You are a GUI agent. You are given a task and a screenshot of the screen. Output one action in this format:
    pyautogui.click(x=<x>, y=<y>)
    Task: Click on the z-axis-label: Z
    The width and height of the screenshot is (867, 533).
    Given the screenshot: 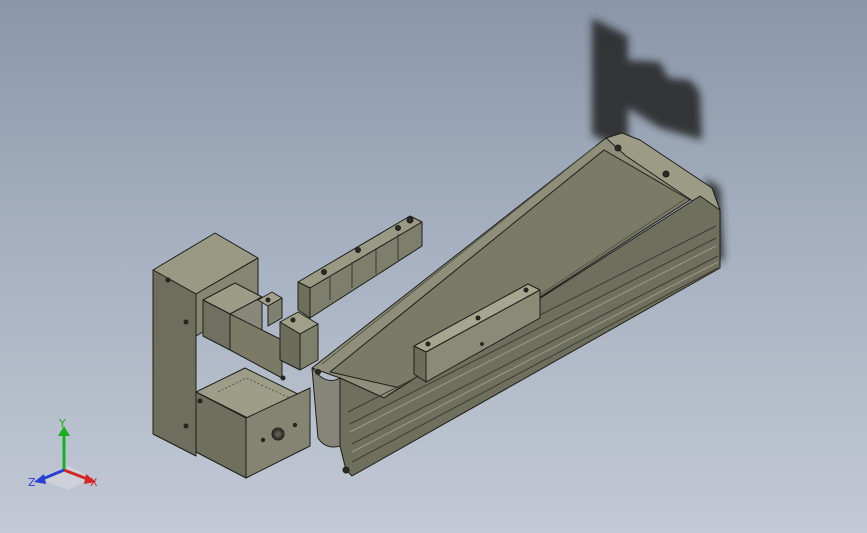 What is the action you would take?
    pyautogui.click(x=32, y=482)
    